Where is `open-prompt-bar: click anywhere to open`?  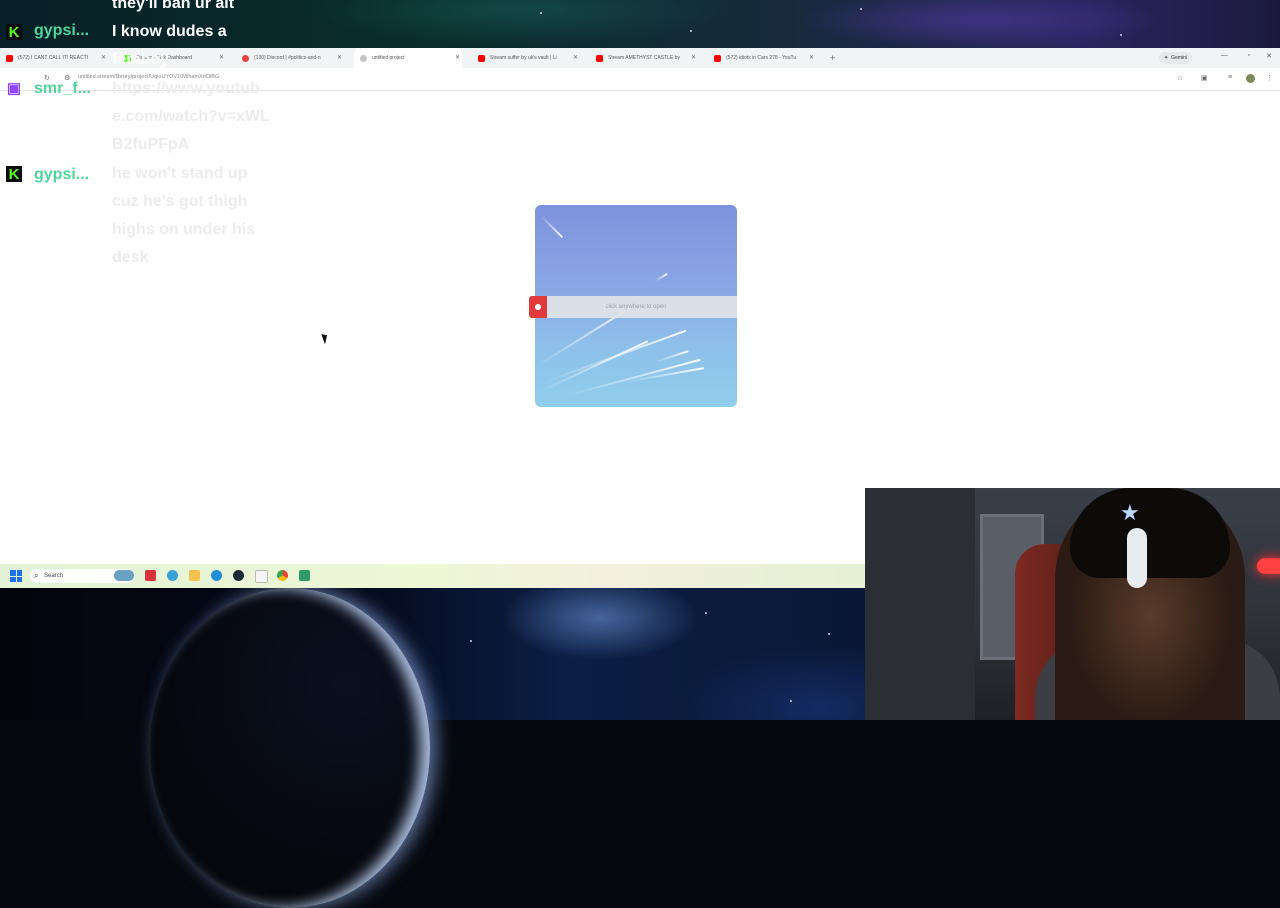 open-prompt-bar: click anywhere to open is located at coordinates (636, 307).